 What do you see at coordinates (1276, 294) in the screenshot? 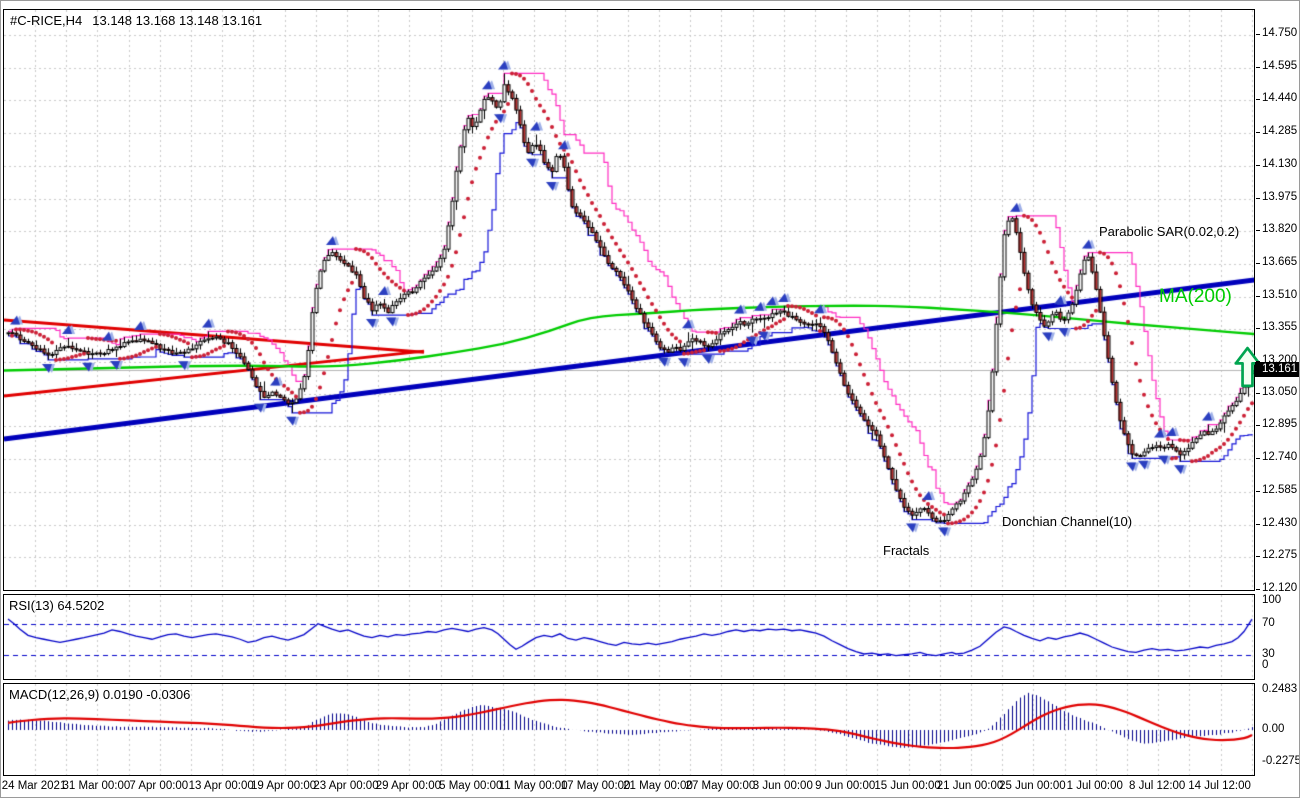
I see `price-axis-label: 13.510` at bounding box center [1276, 294].